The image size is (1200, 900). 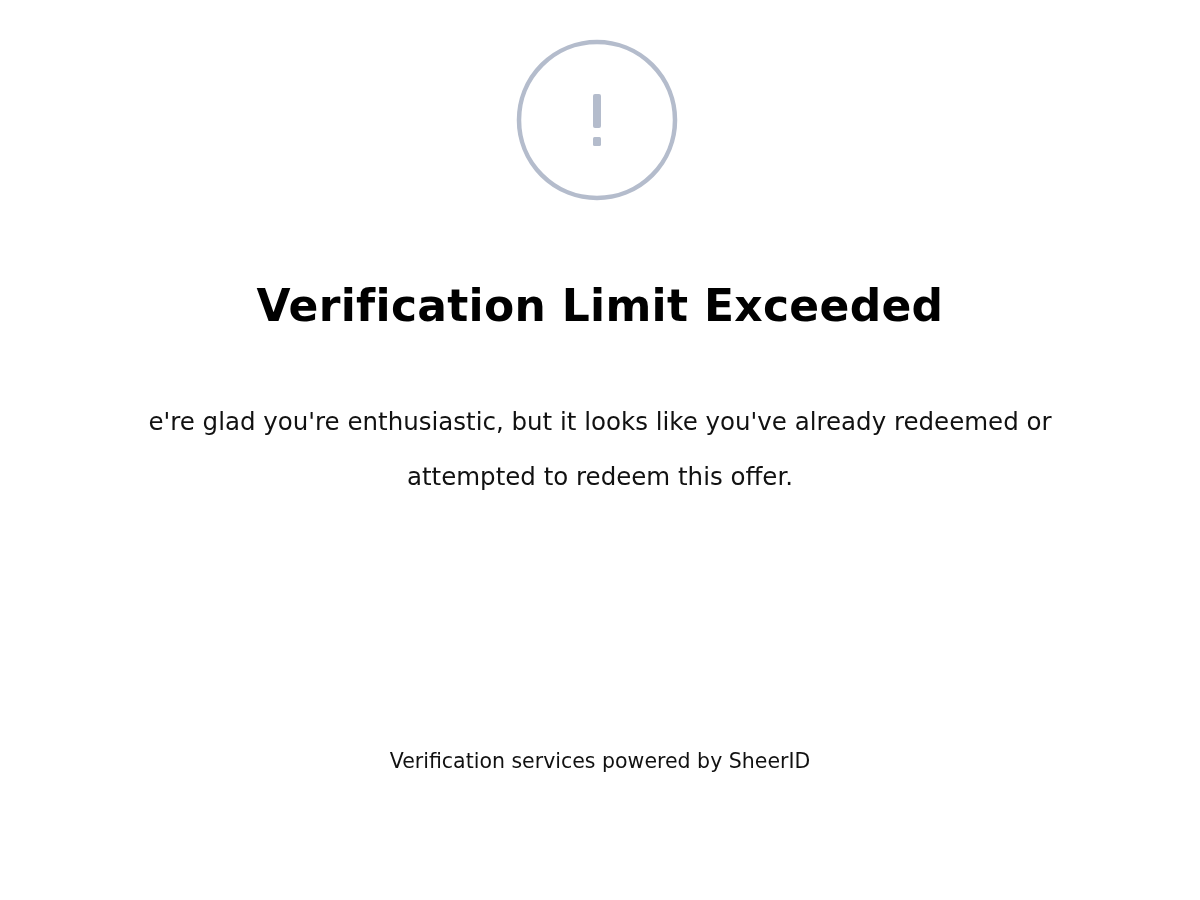 What do you see at coordinates (600, 306) in the screenshot?
I see `page-title: Verification Limit Exceeded` at bounding box center [600, 306].